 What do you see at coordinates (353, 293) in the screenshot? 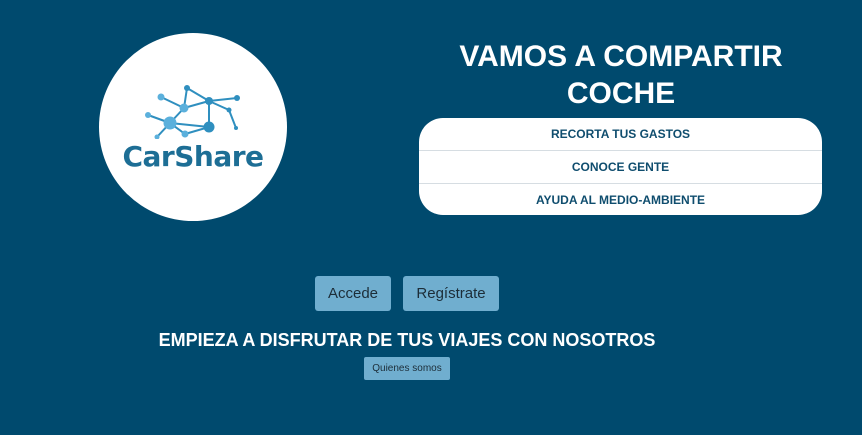
I see `login-button: Accede` at bounding box center [353, 293].